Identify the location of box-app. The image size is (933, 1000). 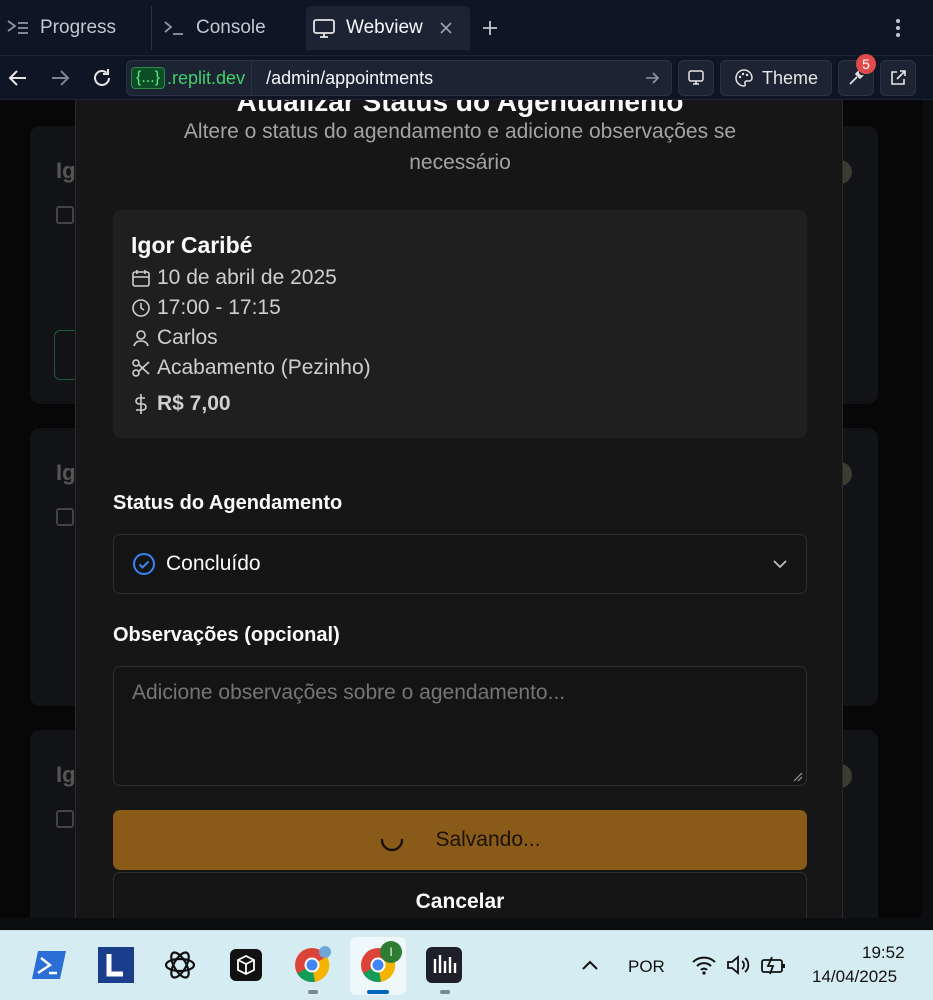
(246, 965).